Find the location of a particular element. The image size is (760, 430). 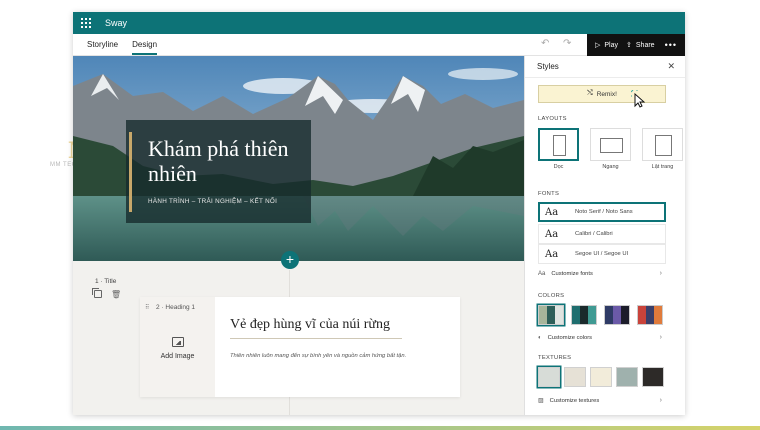

font-option-calibri: Aa Calibri / Calibri is located at coordinates (602, 234).